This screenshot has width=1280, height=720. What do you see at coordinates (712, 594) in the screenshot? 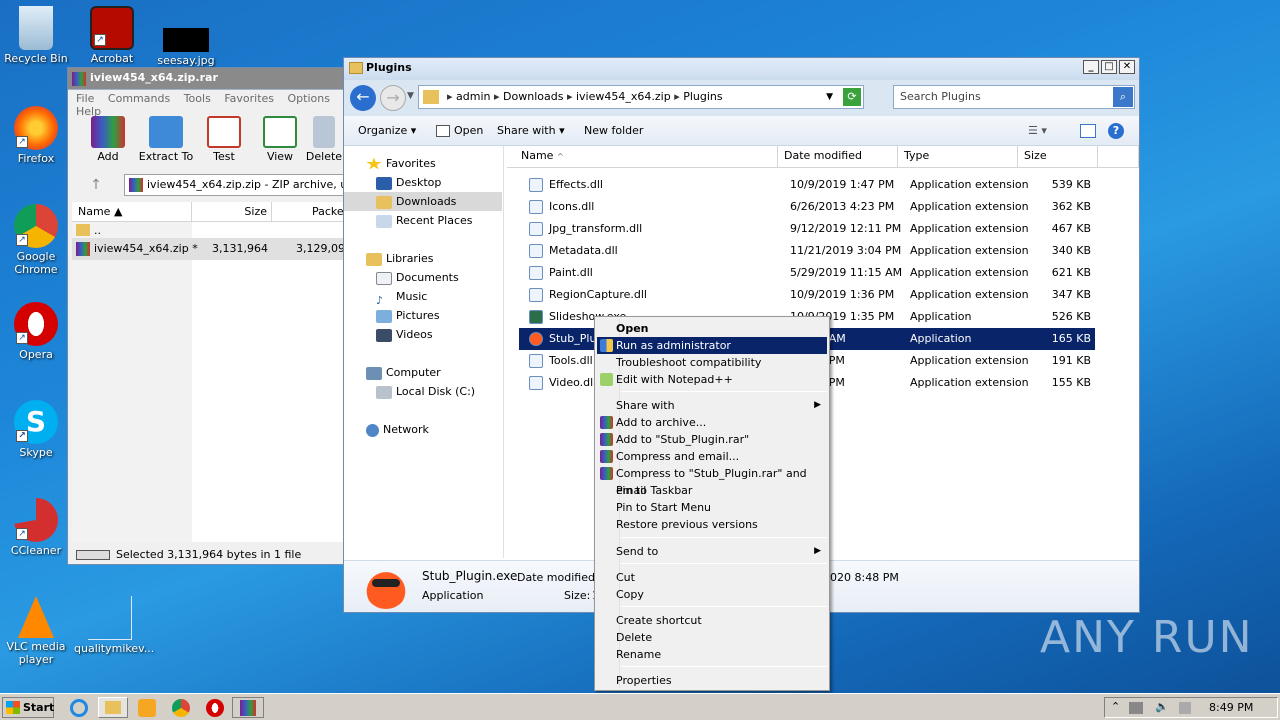
I see `menu-copy: Copy` at bounding box center [712, 594].